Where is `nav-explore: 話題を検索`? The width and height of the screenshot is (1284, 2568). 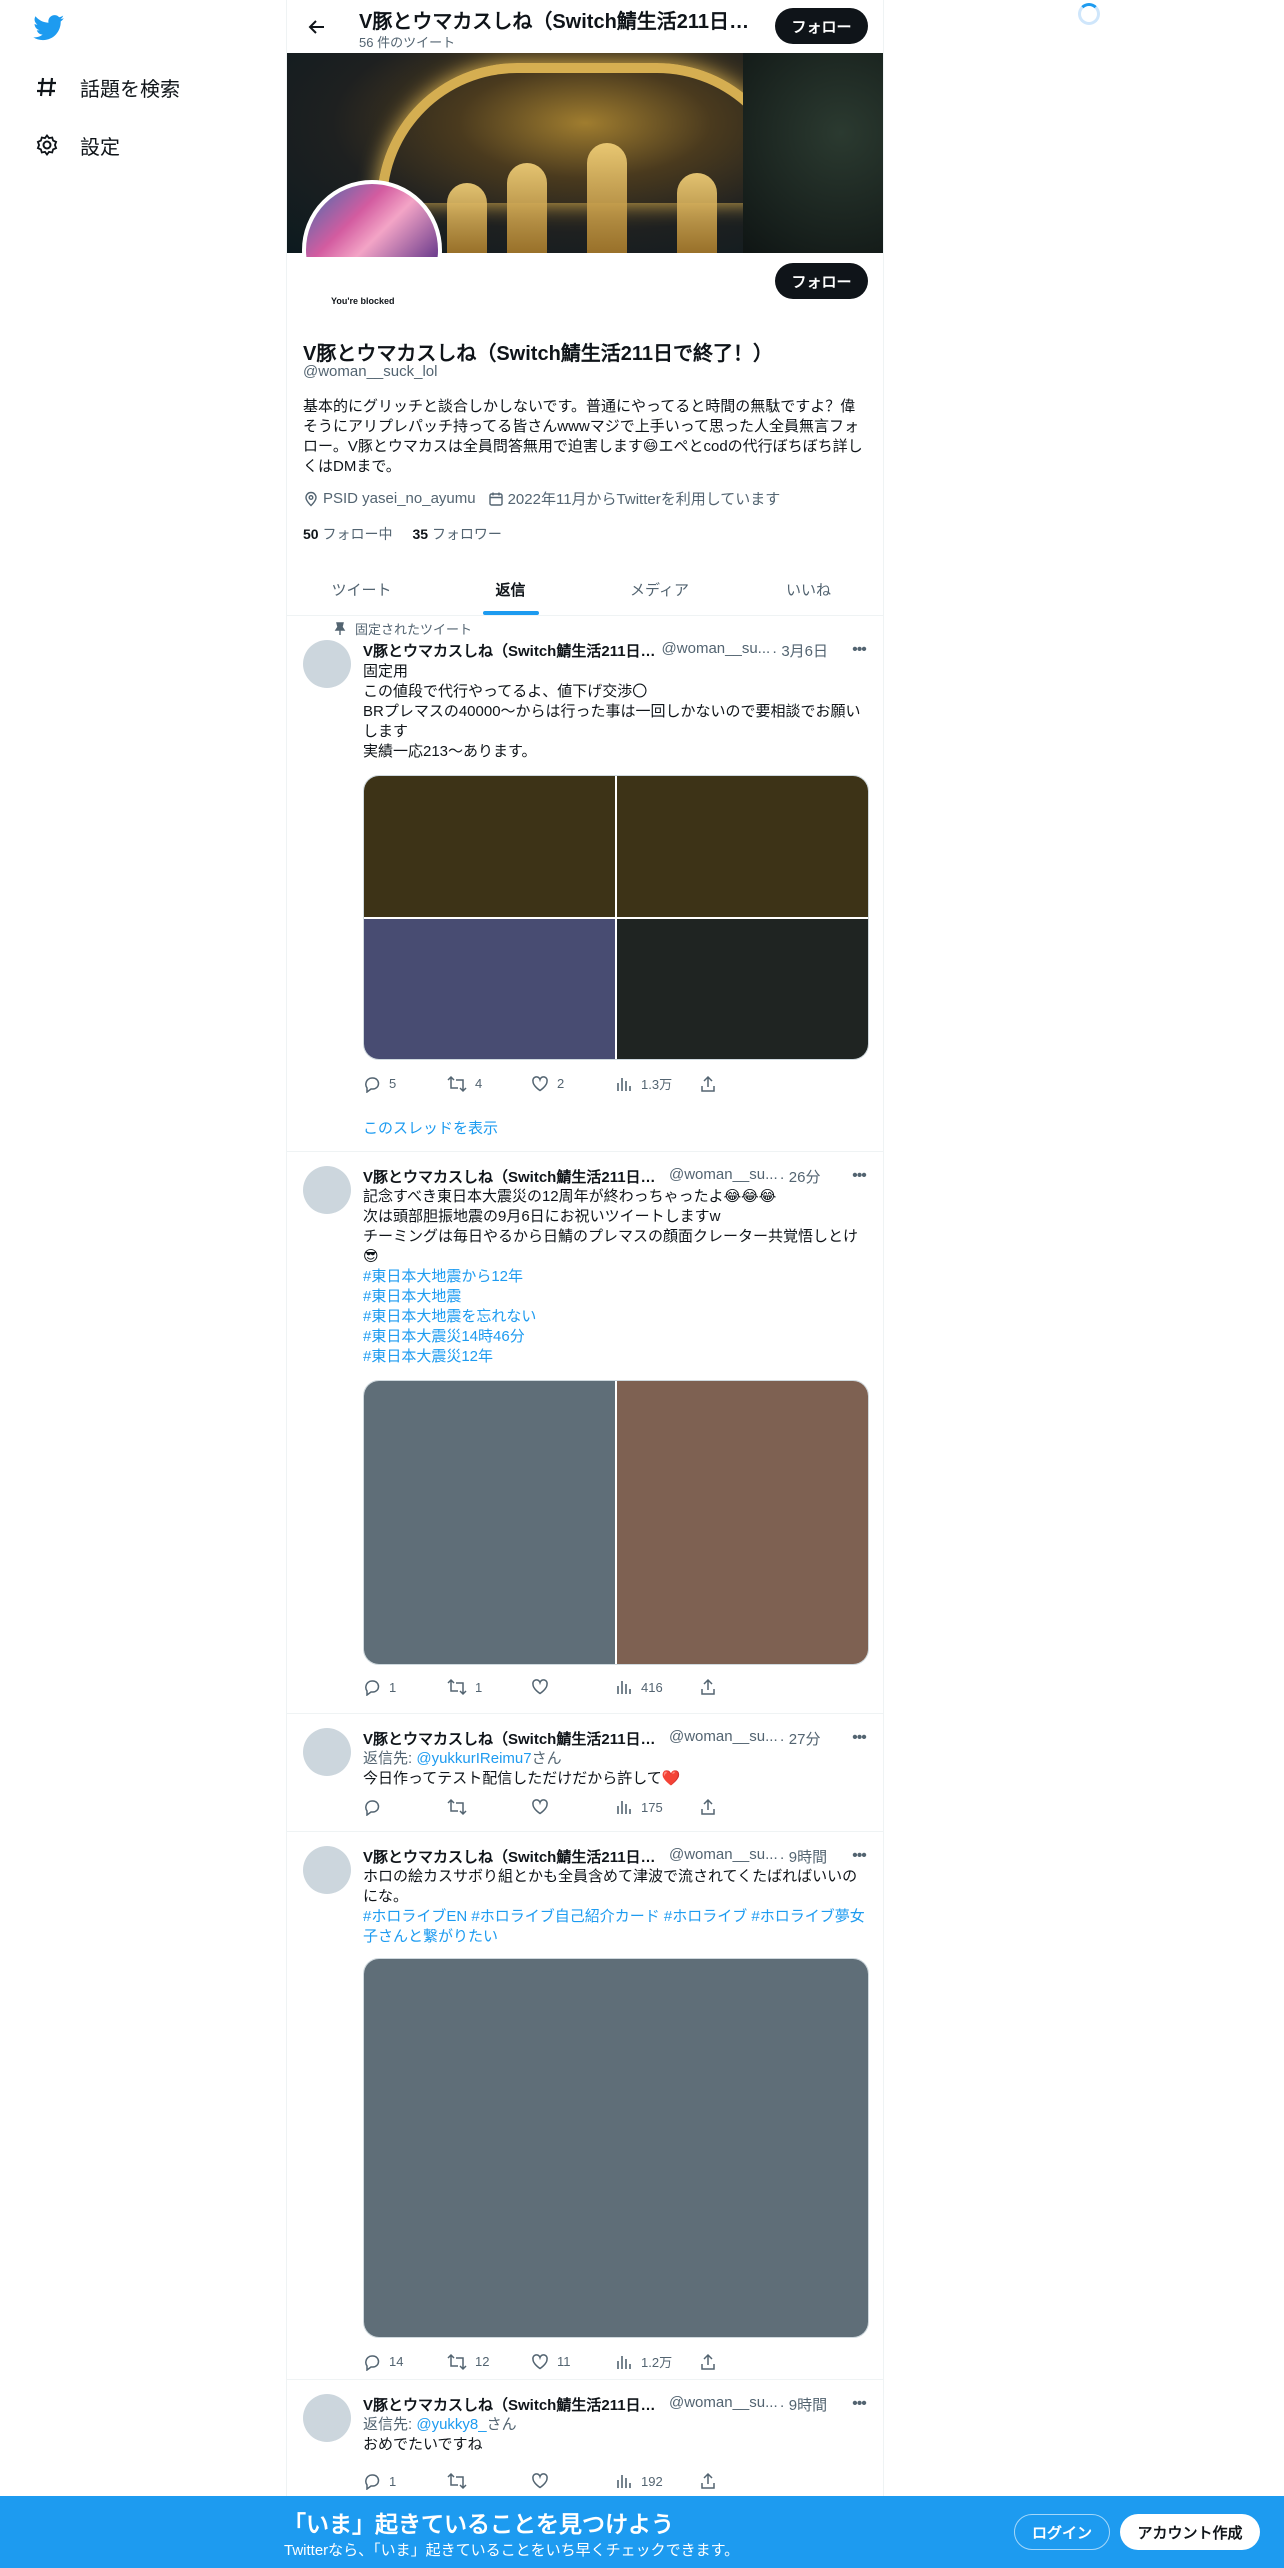
nav-explore: 話題を検索 is located at coordinates (107, 87).